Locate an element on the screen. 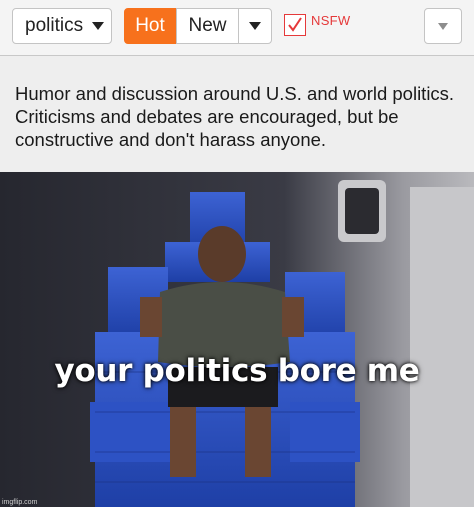 The image size is (474, 507). description-line: constructive and don't harass anyone. is located at coordinates (171, 139).